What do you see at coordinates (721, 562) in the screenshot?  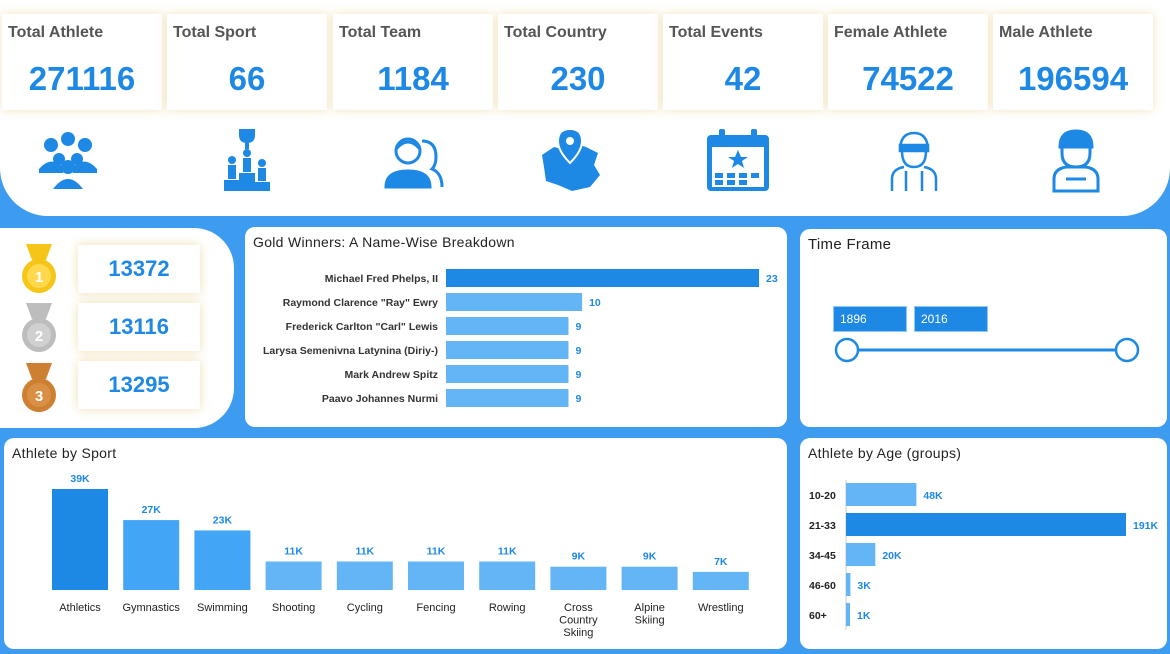 I see `data-label: 7K` at bounding box center [721, 562].